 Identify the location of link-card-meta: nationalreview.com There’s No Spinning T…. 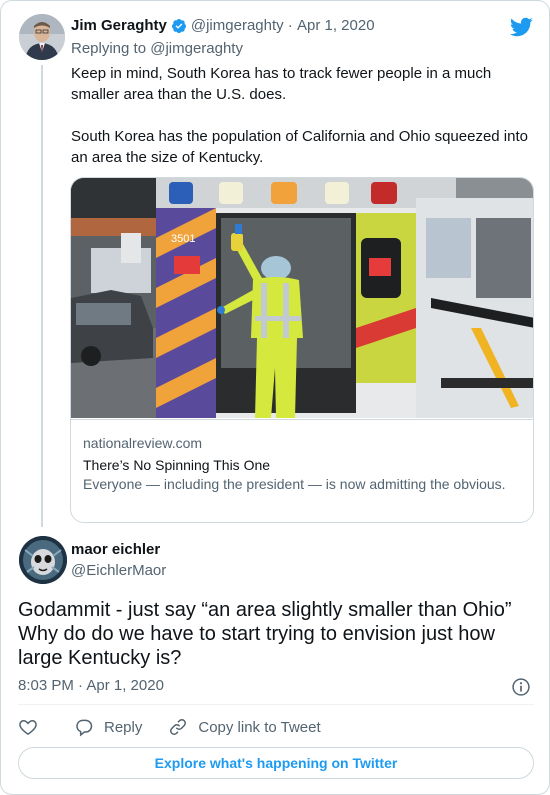
(302, 470).